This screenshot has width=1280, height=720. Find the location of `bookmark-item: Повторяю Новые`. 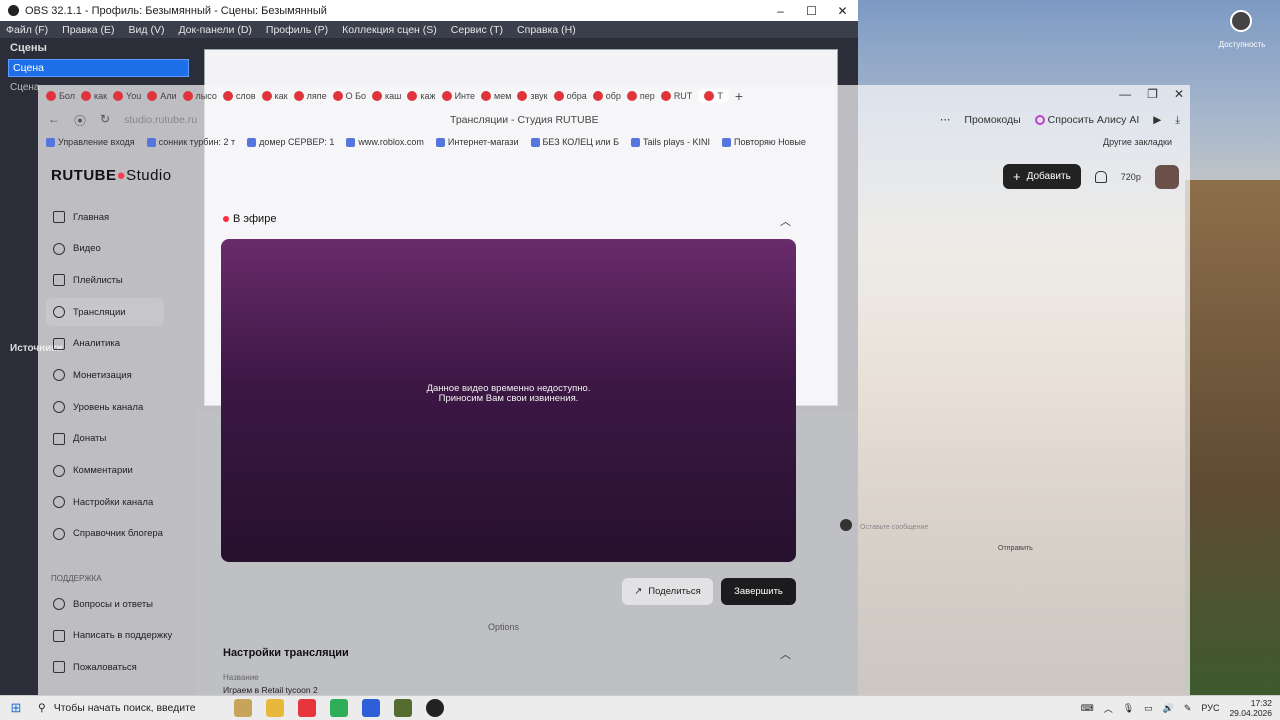

bookmark-item: Повторяю Новые is located at coordinates (764, 142).